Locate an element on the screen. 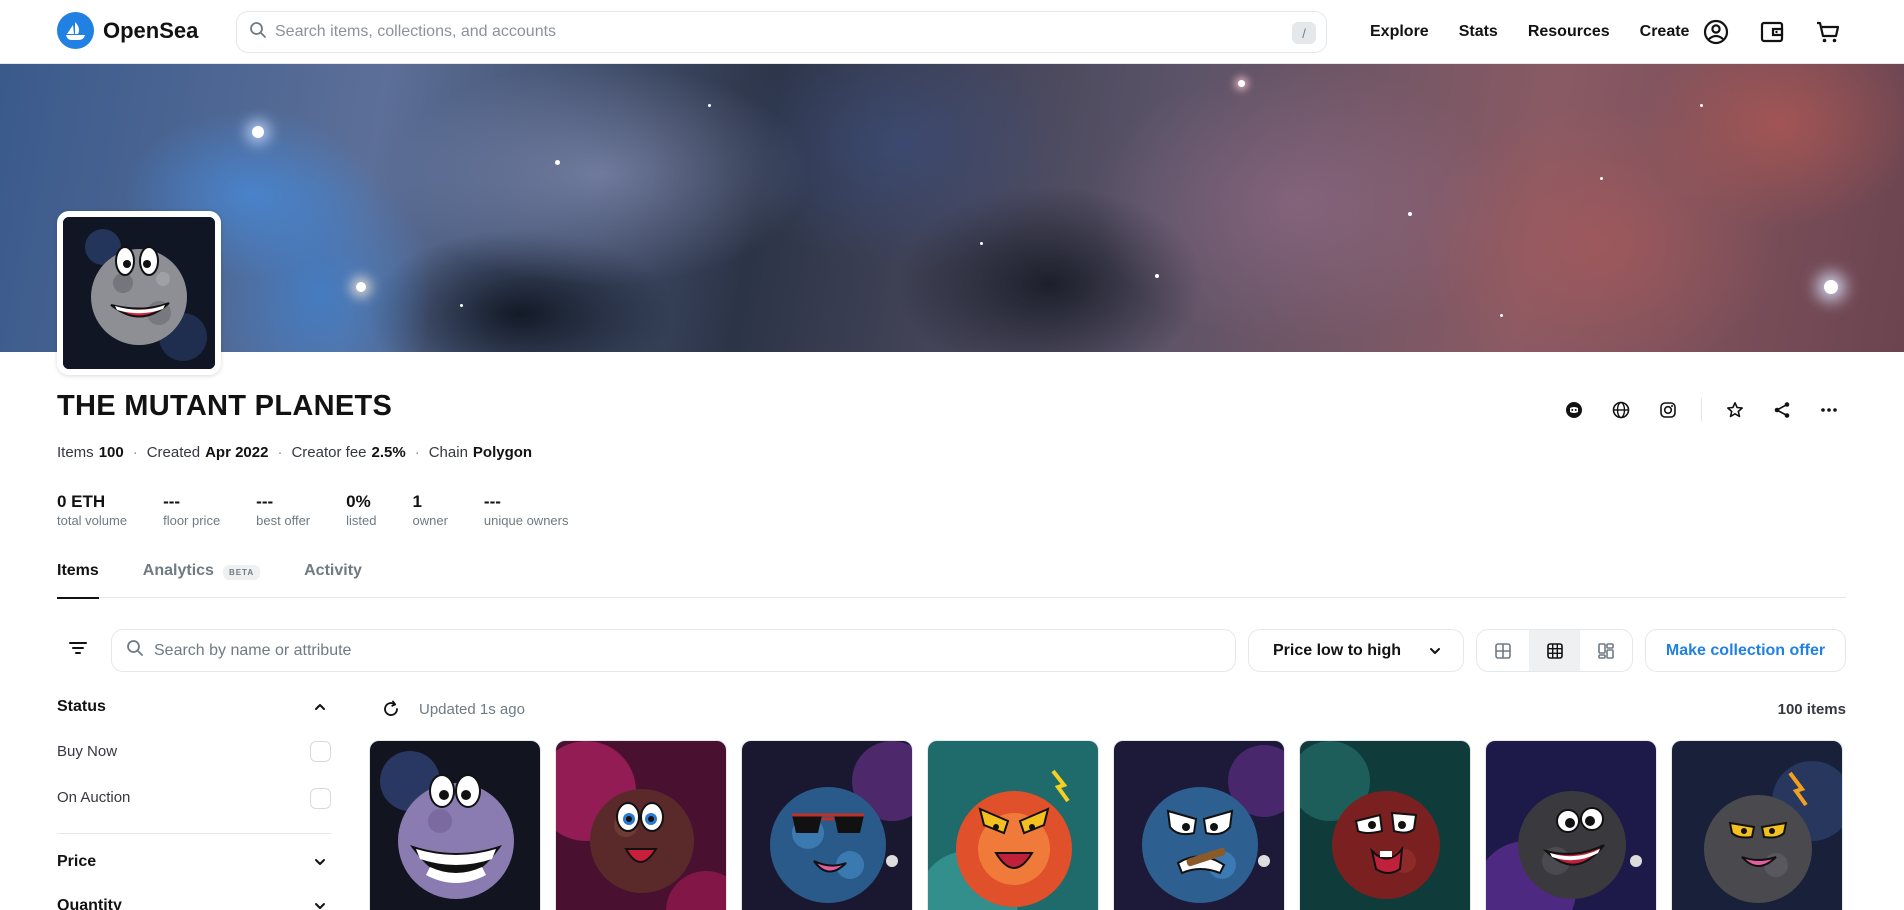 This screenshot has width=1904, height=910. more-icon is located at coordinates (1829, 410).